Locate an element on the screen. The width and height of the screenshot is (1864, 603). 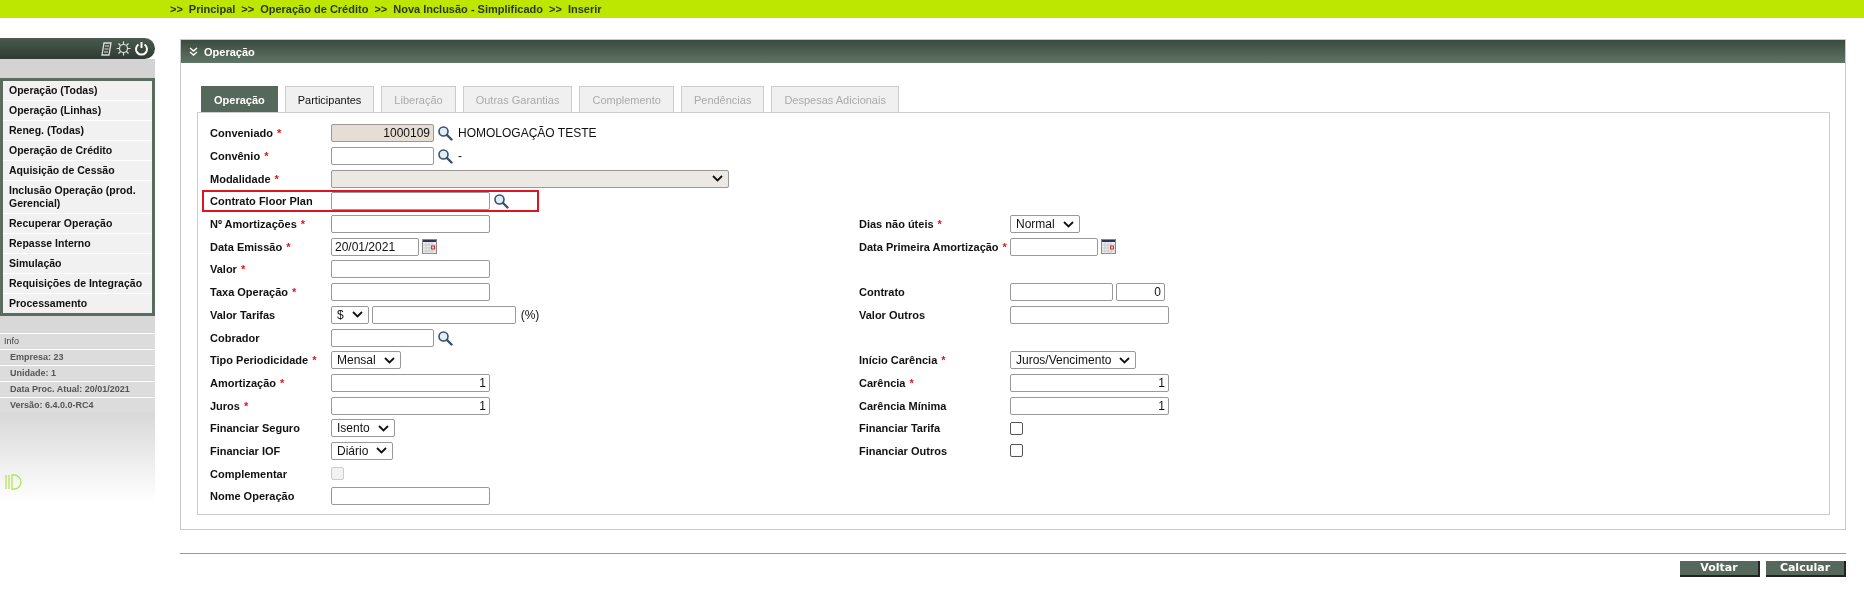
field-label: Complementar is located at coordinates (249, 473).